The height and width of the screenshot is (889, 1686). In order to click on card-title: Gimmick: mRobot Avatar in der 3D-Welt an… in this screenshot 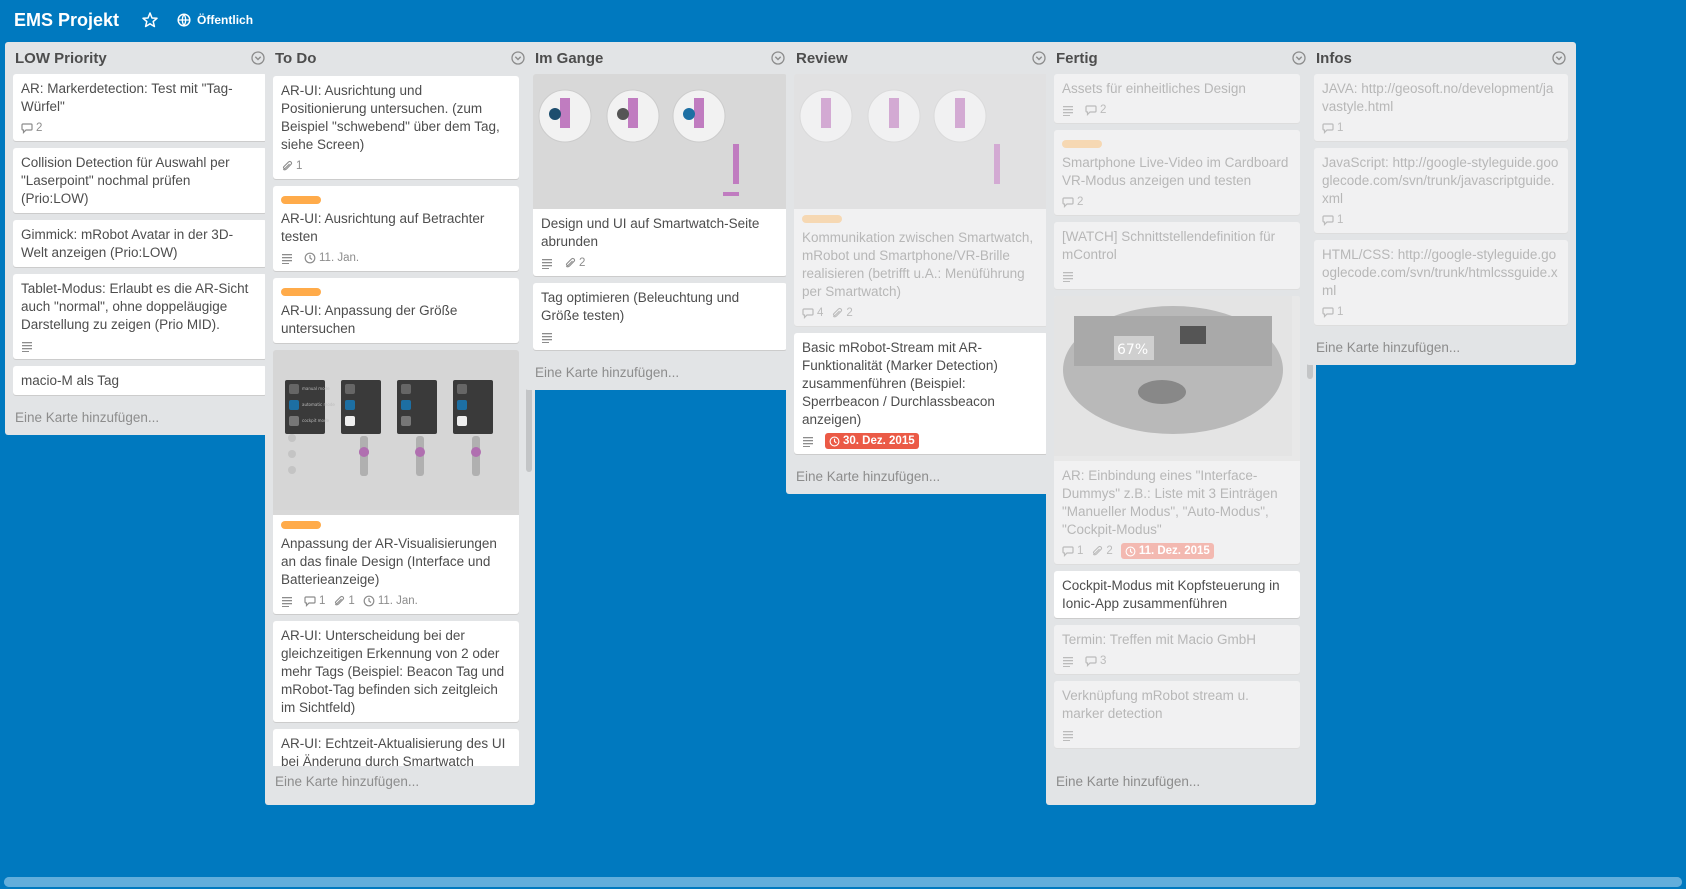, I will do `click(127, 243)`.